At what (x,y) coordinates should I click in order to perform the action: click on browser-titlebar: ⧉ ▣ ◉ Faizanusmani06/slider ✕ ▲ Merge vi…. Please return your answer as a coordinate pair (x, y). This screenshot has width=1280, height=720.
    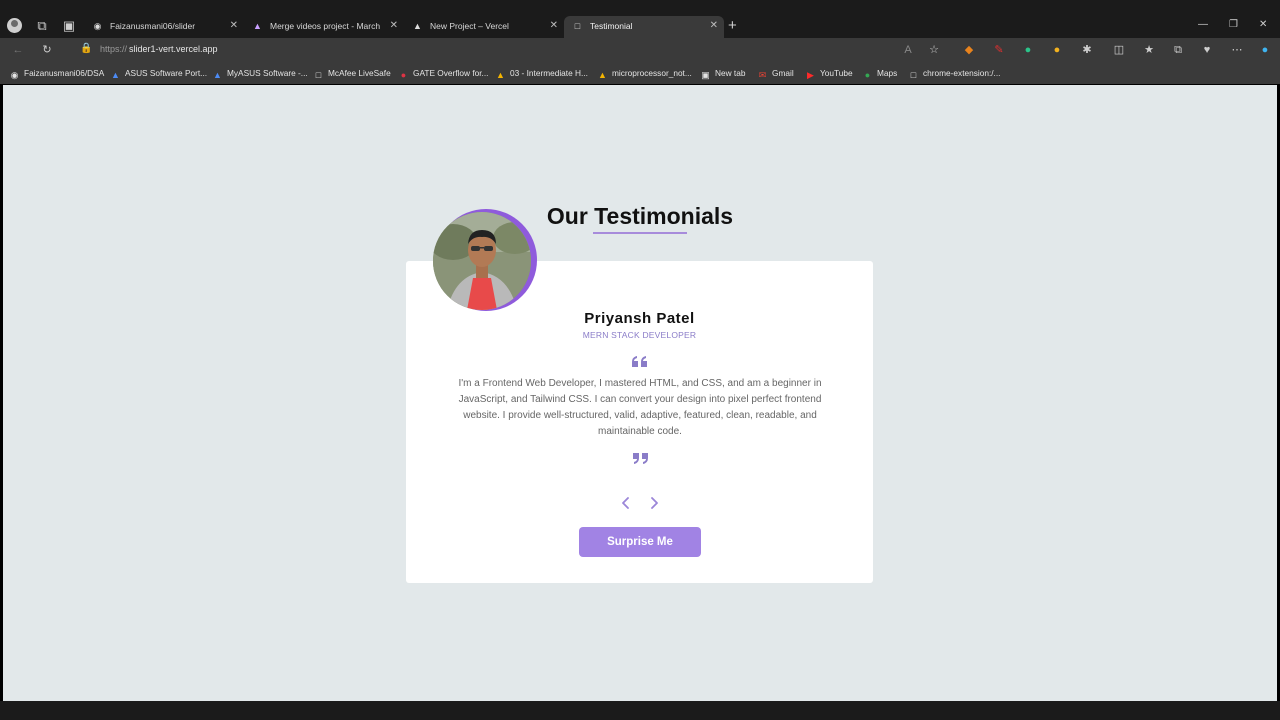
    Looking at the image, I should click on (640, 19).